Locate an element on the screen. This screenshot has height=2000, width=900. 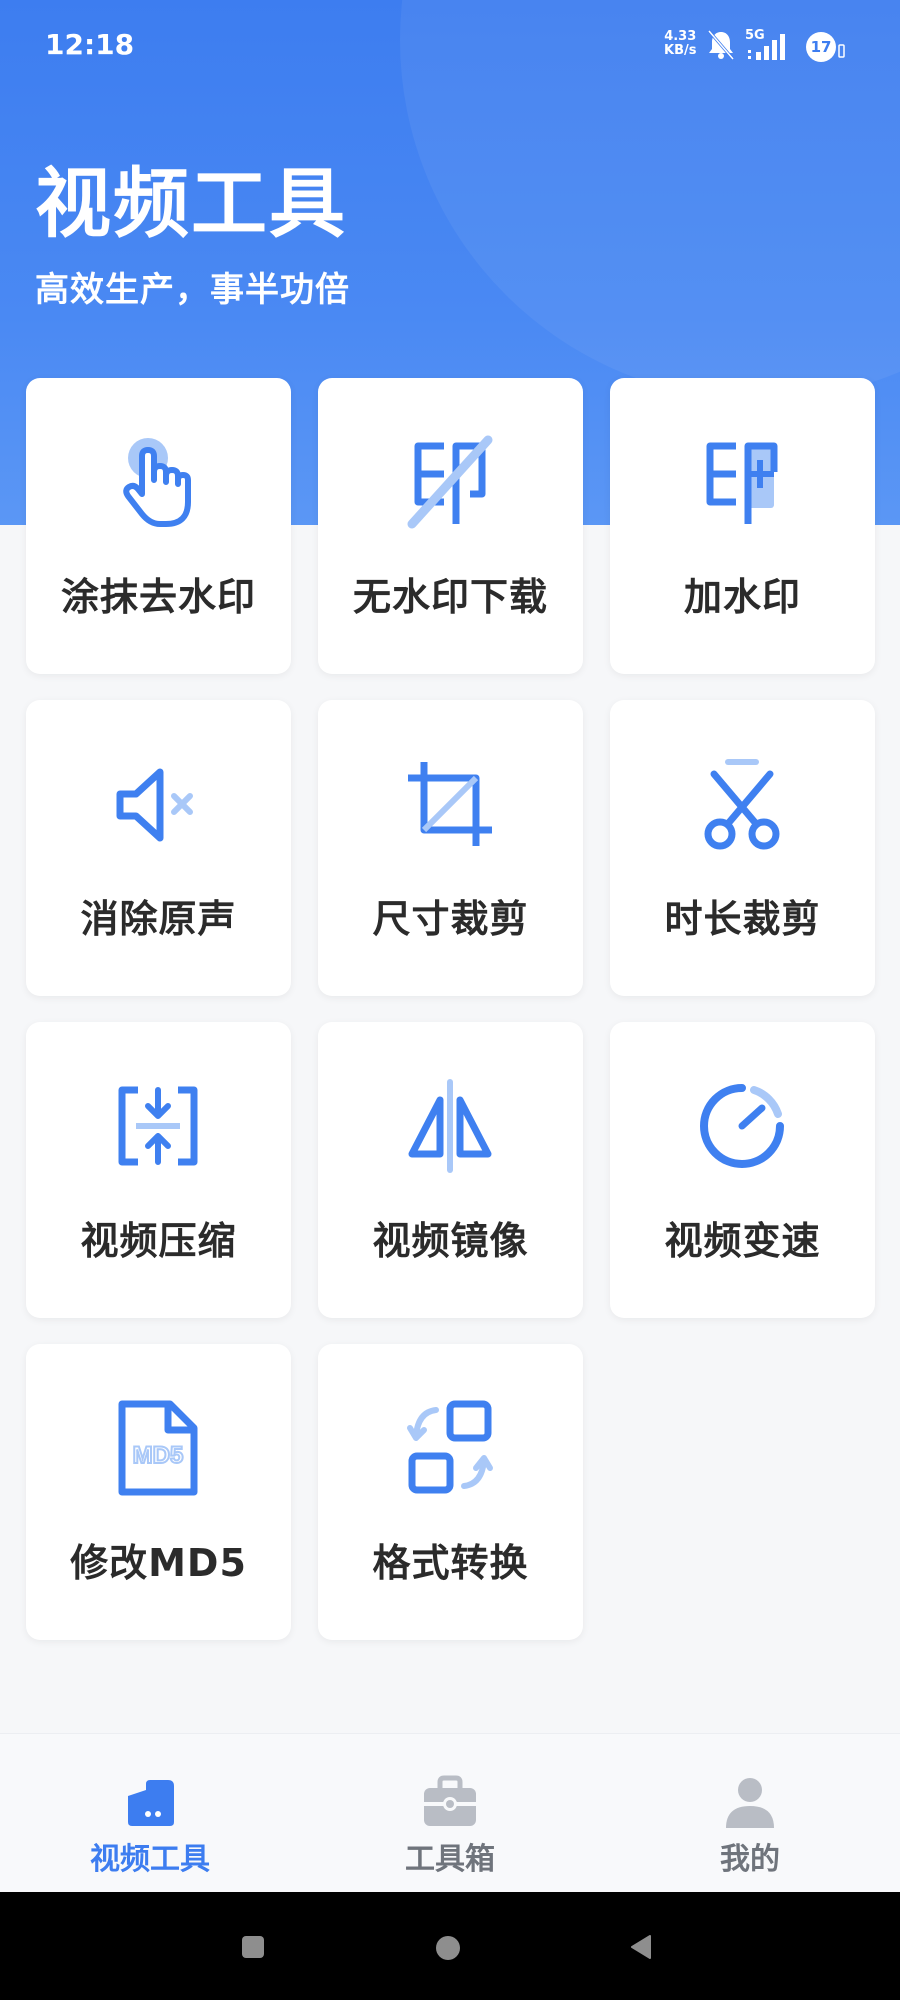
page-subtitle: 高效生产，事半功倍 is located at coordinates (192, 290).